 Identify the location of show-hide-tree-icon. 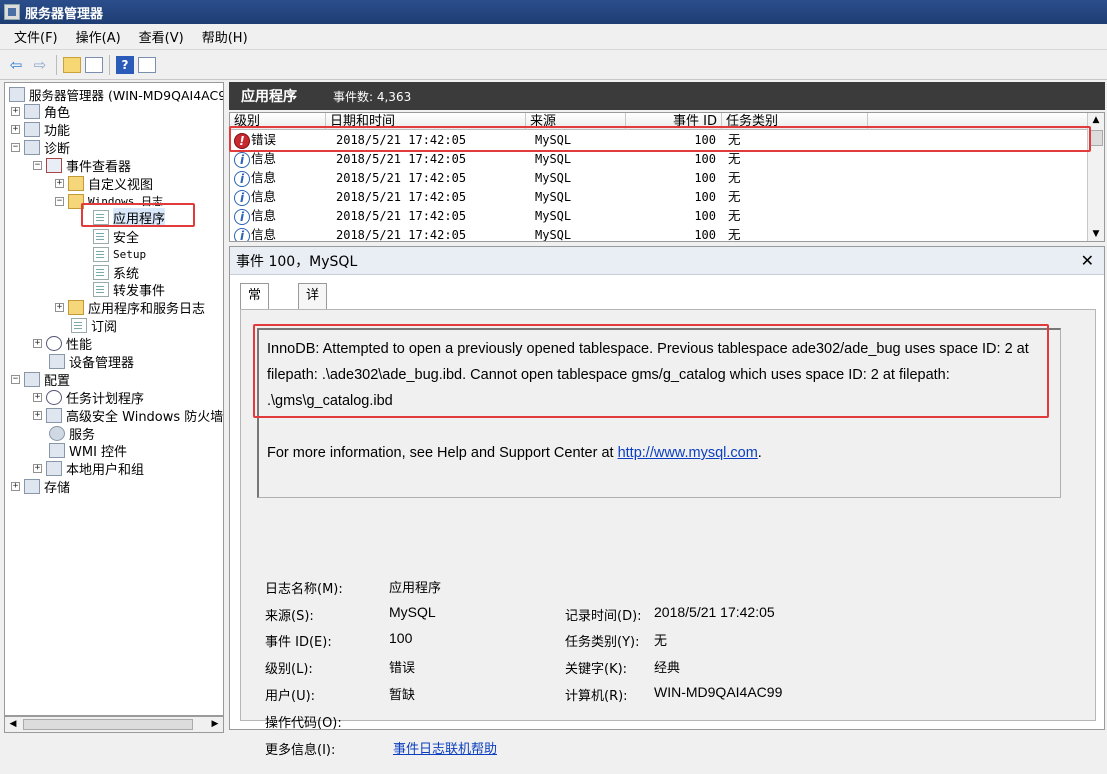
(94, 64).